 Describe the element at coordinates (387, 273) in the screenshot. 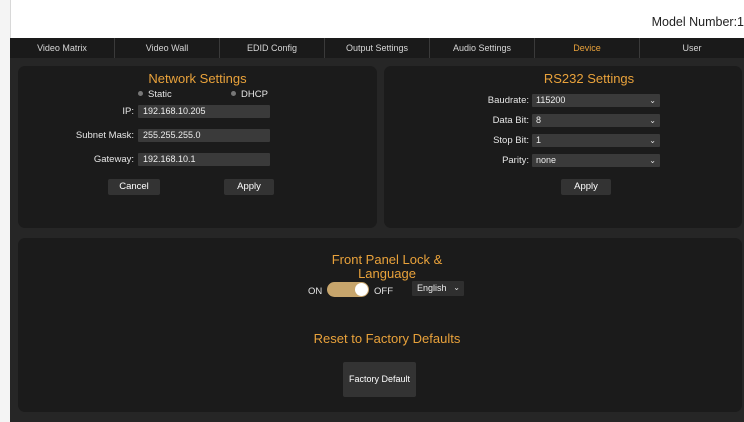

I see `front-panel-title-line2: Language` at that location.